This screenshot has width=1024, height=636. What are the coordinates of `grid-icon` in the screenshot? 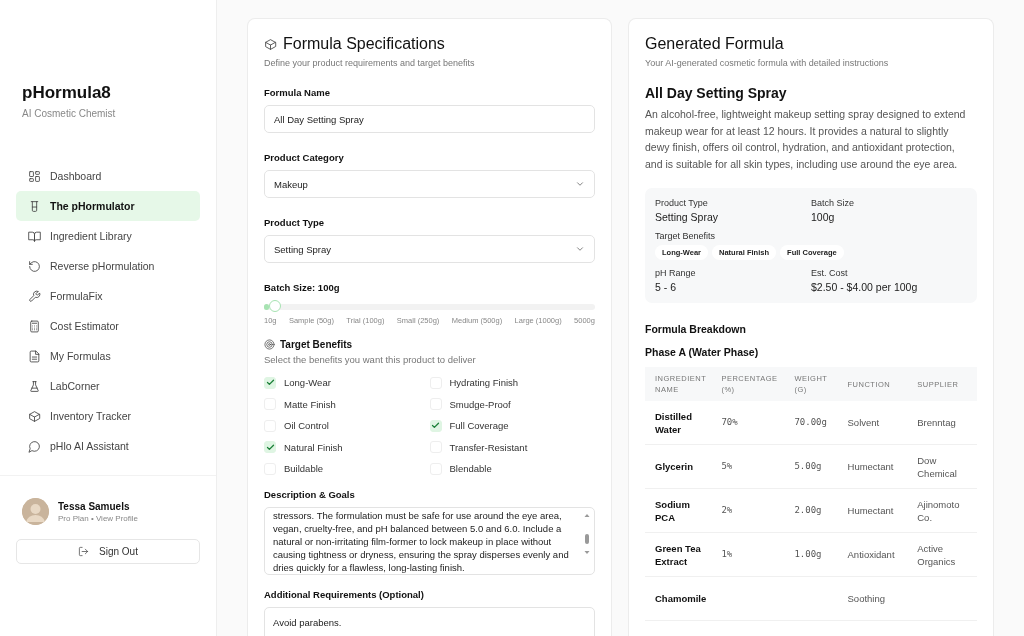 It's located at (34, 176).